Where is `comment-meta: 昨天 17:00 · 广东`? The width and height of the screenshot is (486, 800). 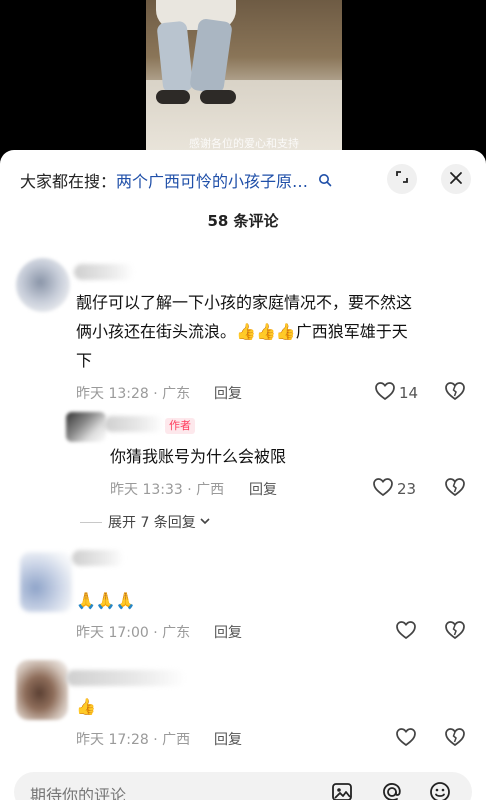
comment-meta: 昨天 17:00 · 广东 is located at coordinates (133, 633).